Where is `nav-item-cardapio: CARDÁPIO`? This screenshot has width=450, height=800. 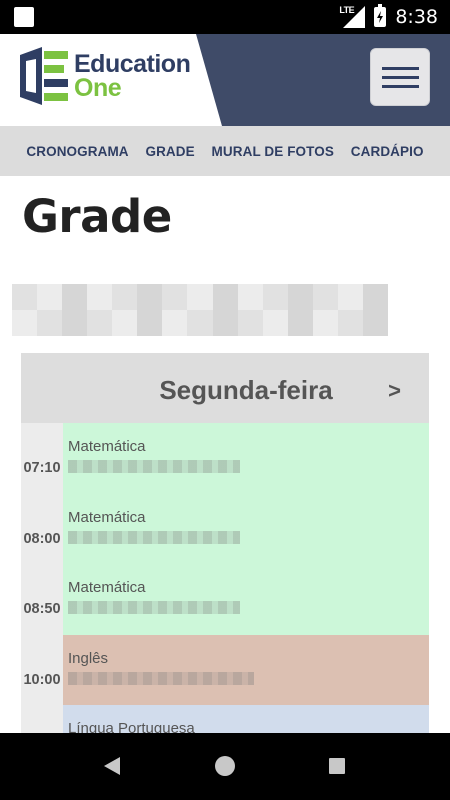 nav-item-cardapio: CARDÁPIO is located at coordinates (387, 151).